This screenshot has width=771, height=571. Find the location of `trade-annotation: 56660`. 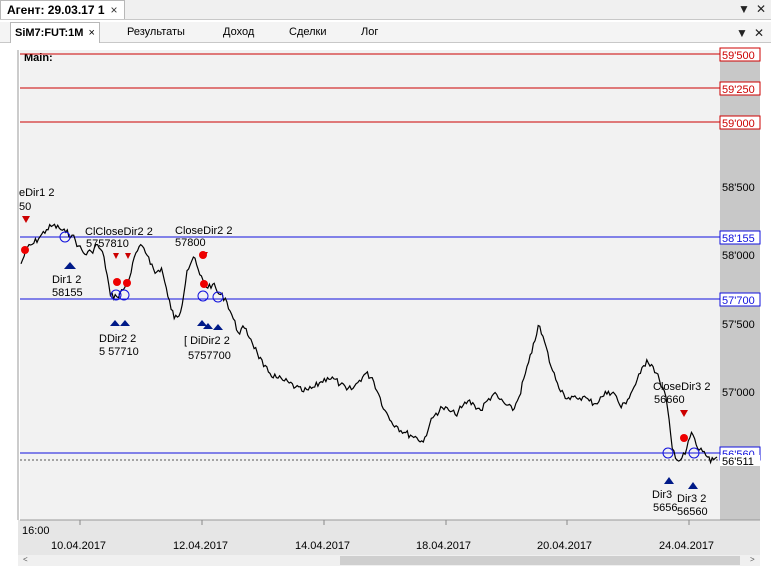

trade-annotation: 56660 is located at coordinates (669, 400).